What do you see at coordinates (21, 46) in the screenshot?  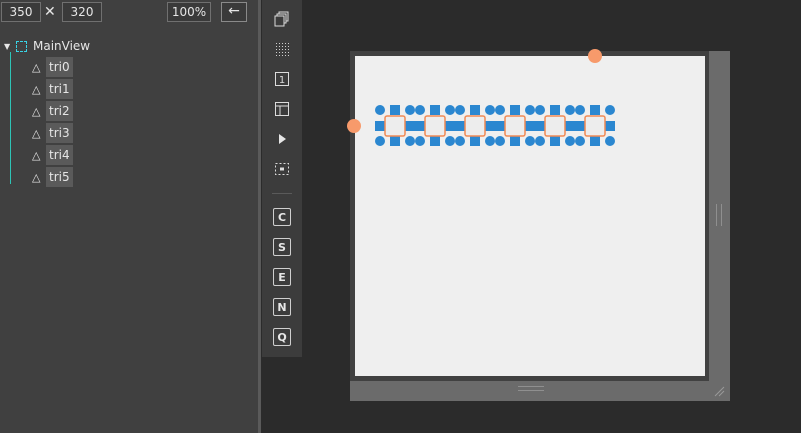 I see `selection-box-icon` at bounding box center [21, 46].